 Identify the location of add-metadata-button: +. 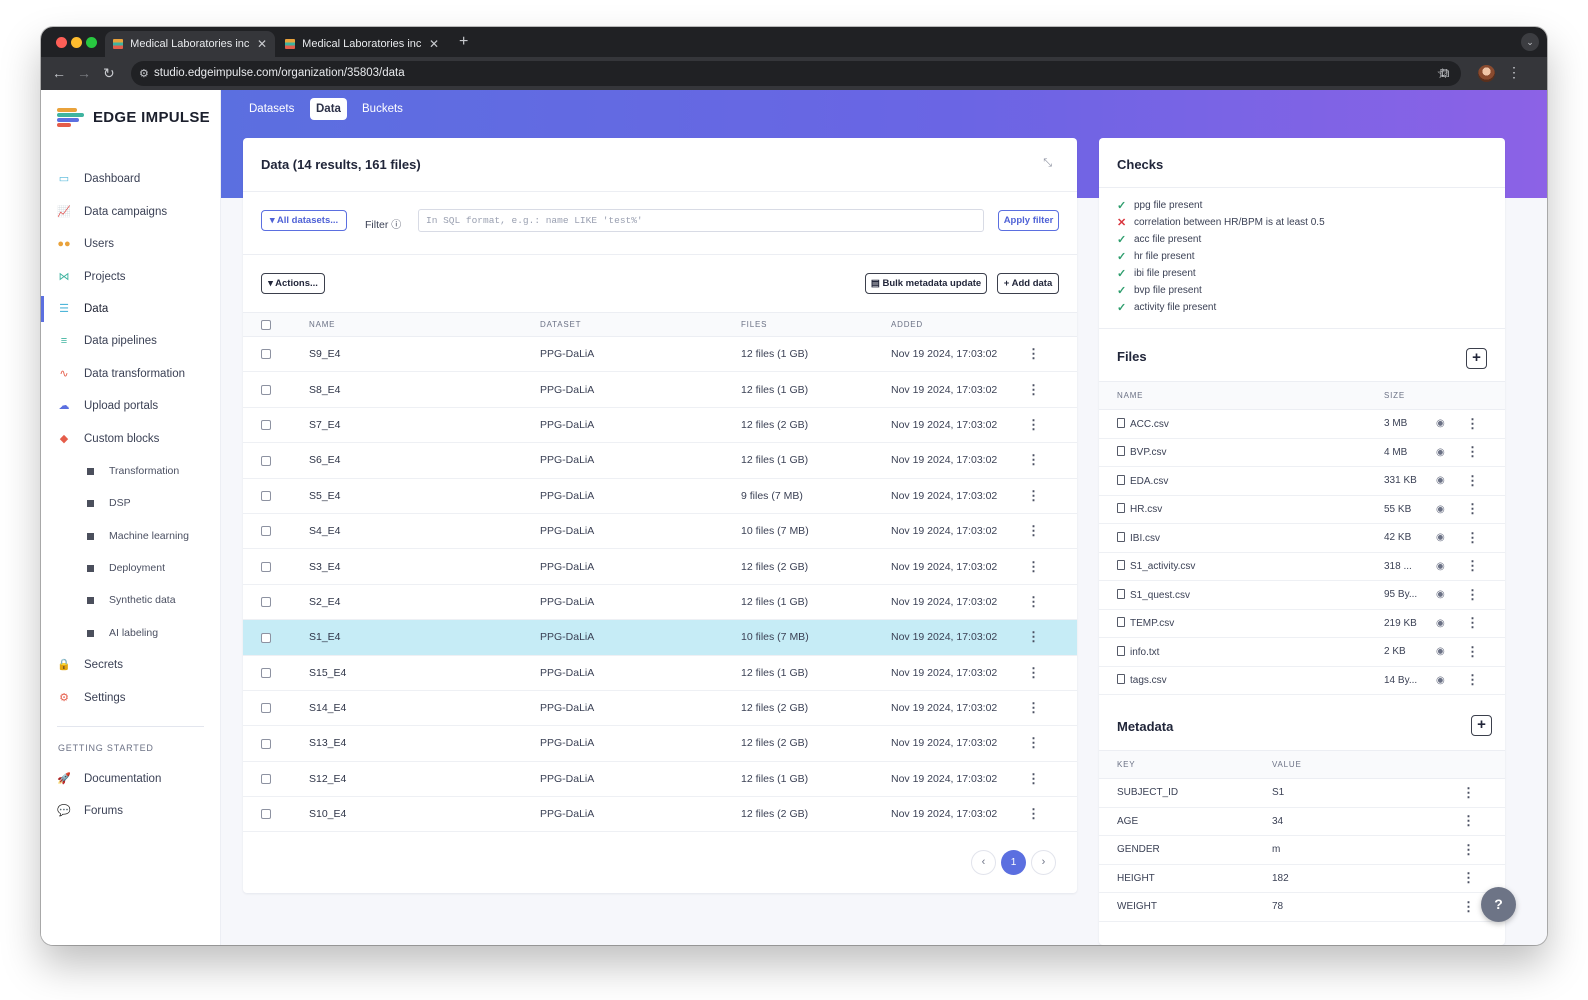
(1481, 725).